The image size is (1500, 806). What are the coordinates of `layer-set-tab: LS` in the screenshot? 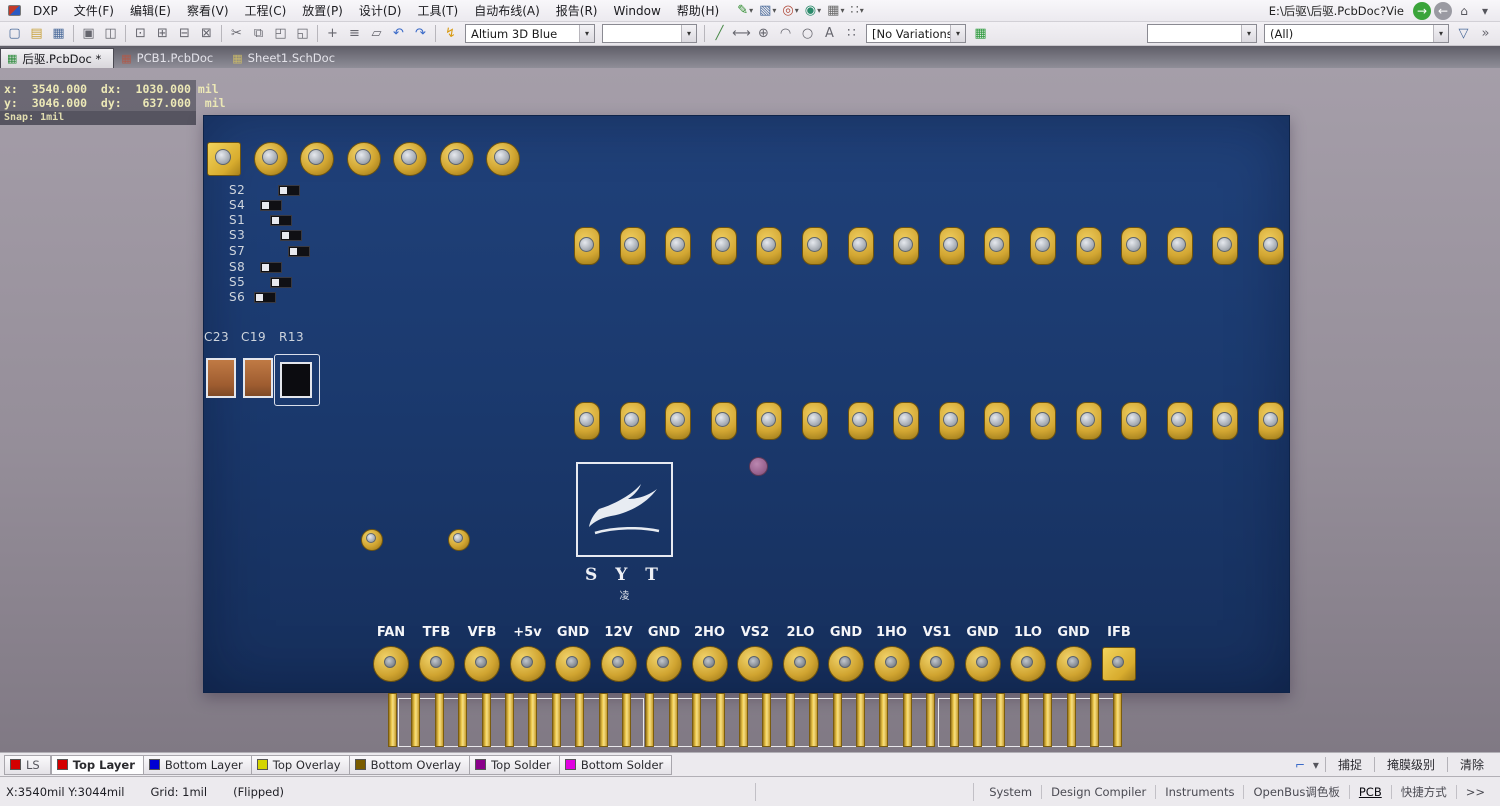 It's located at (27, 764).